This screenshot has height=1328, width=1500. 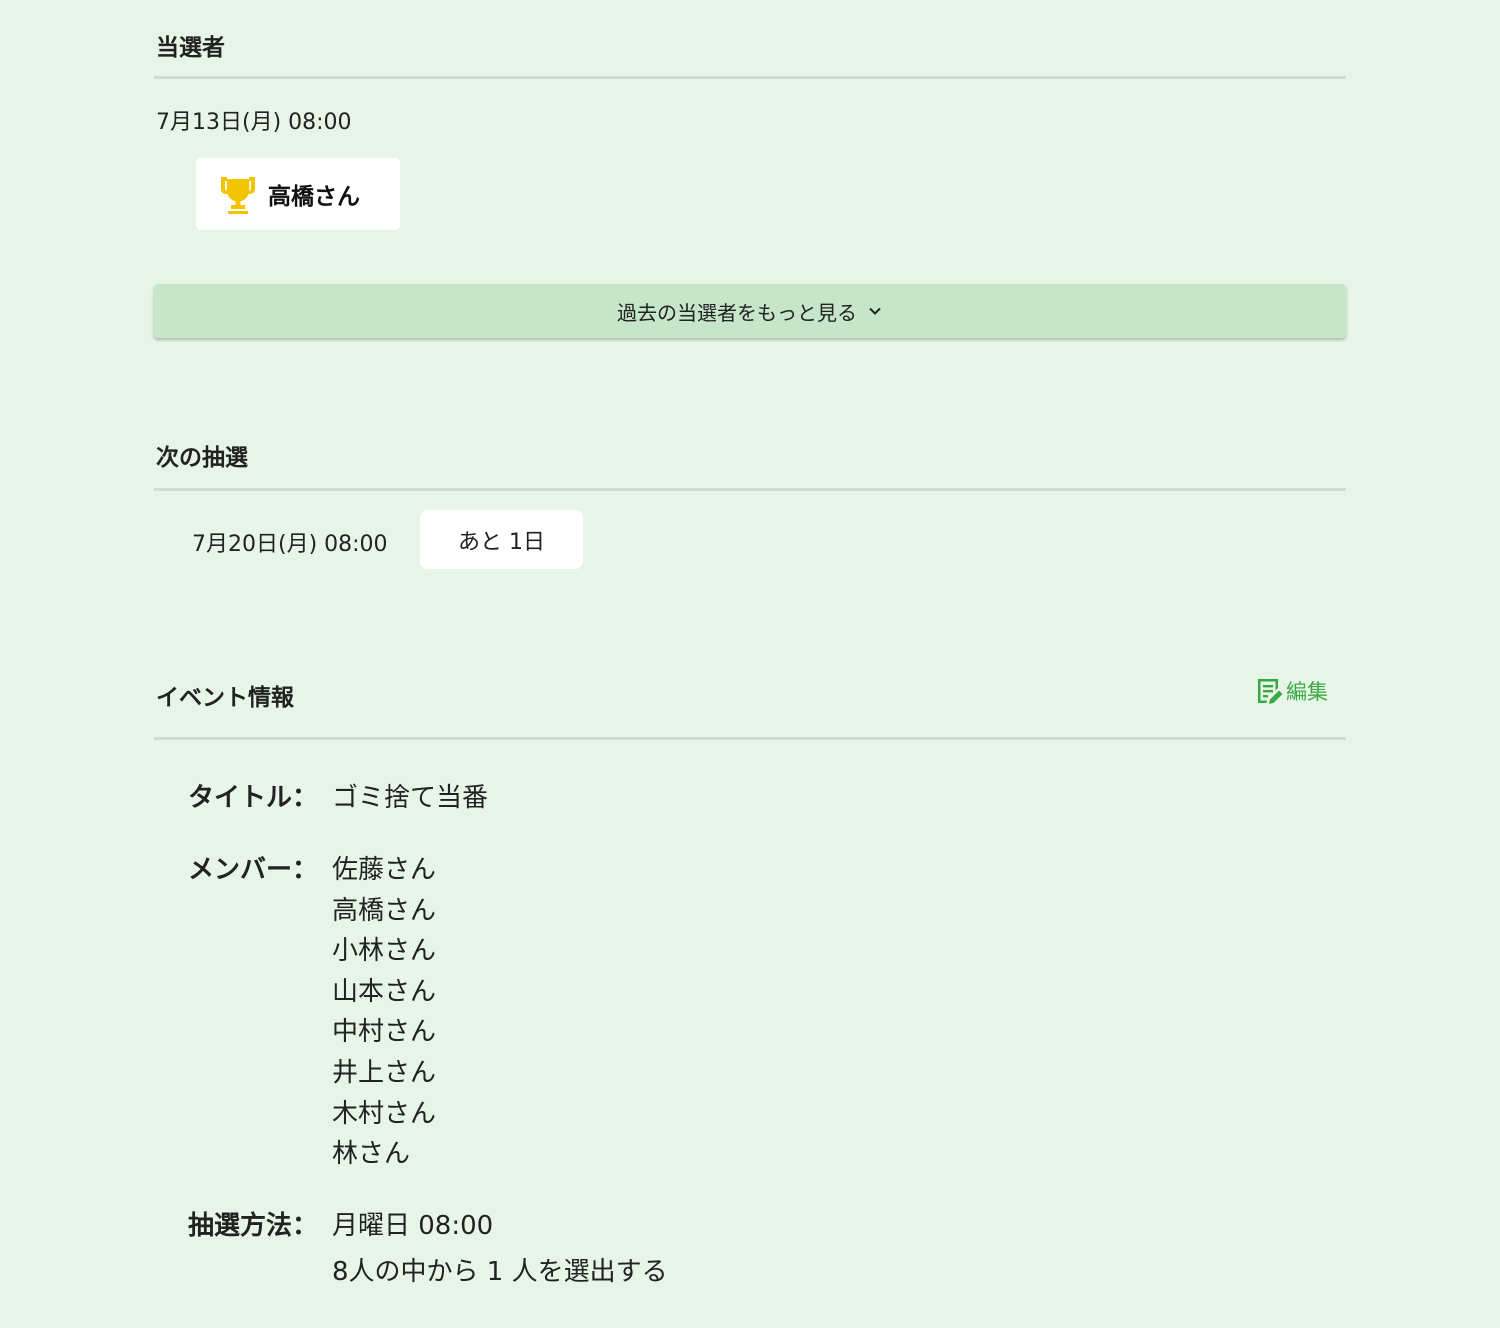 What do you see at coordinates (290, 544) in the screenshot?
I see `next-draw-date: 7月20日(月) 08:00` at bounding box center [290, 544].